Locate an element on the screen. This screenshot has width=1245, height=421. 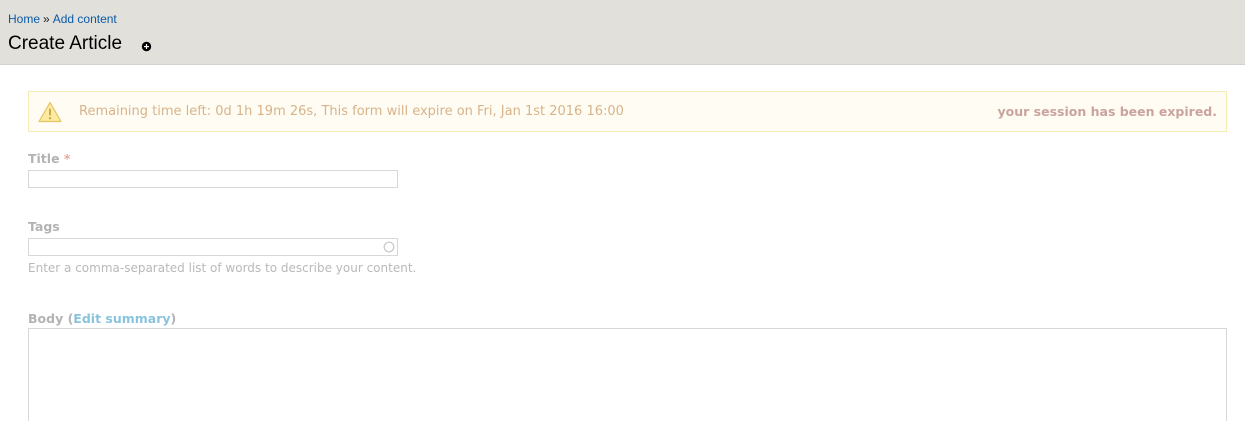
autocomplete-throbber-icon is located at coordinates (389, 247).